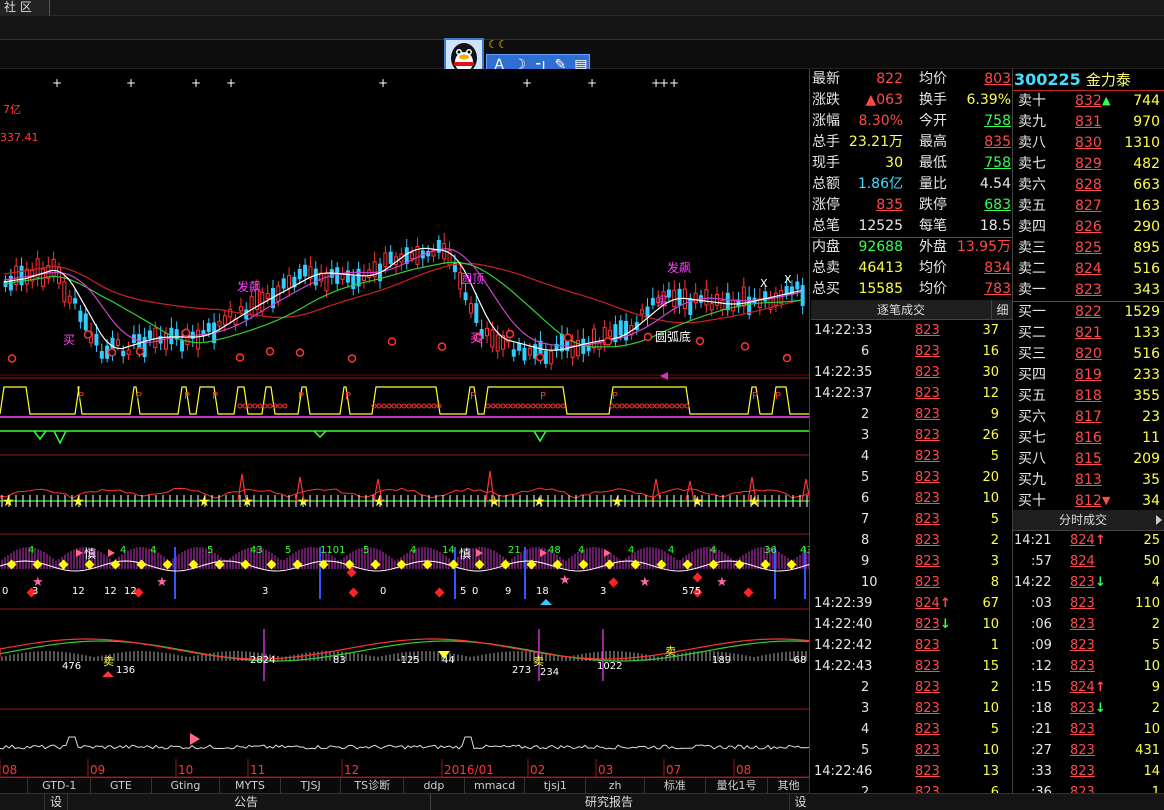 This screenshot has width=1164, height=810. Describe the element at coordinates (1155, 687) in the screenshot. I see `minute-volume: 9` at that location.